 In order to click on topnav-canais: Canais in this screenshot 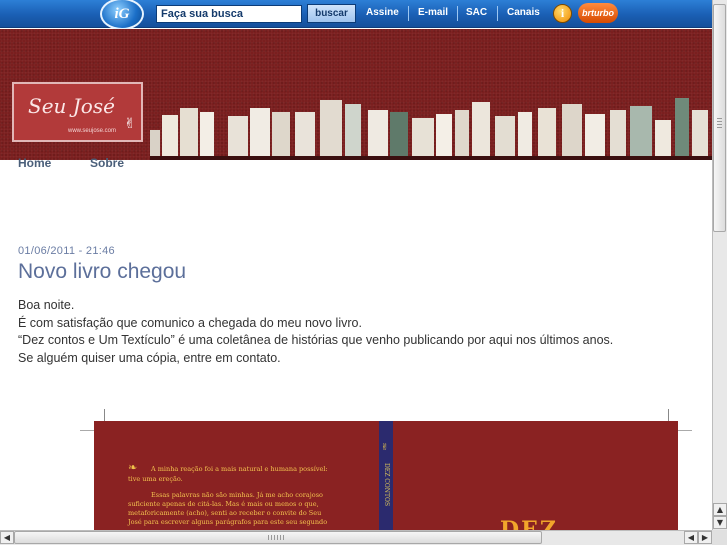, I will do `click(523, 12)`.